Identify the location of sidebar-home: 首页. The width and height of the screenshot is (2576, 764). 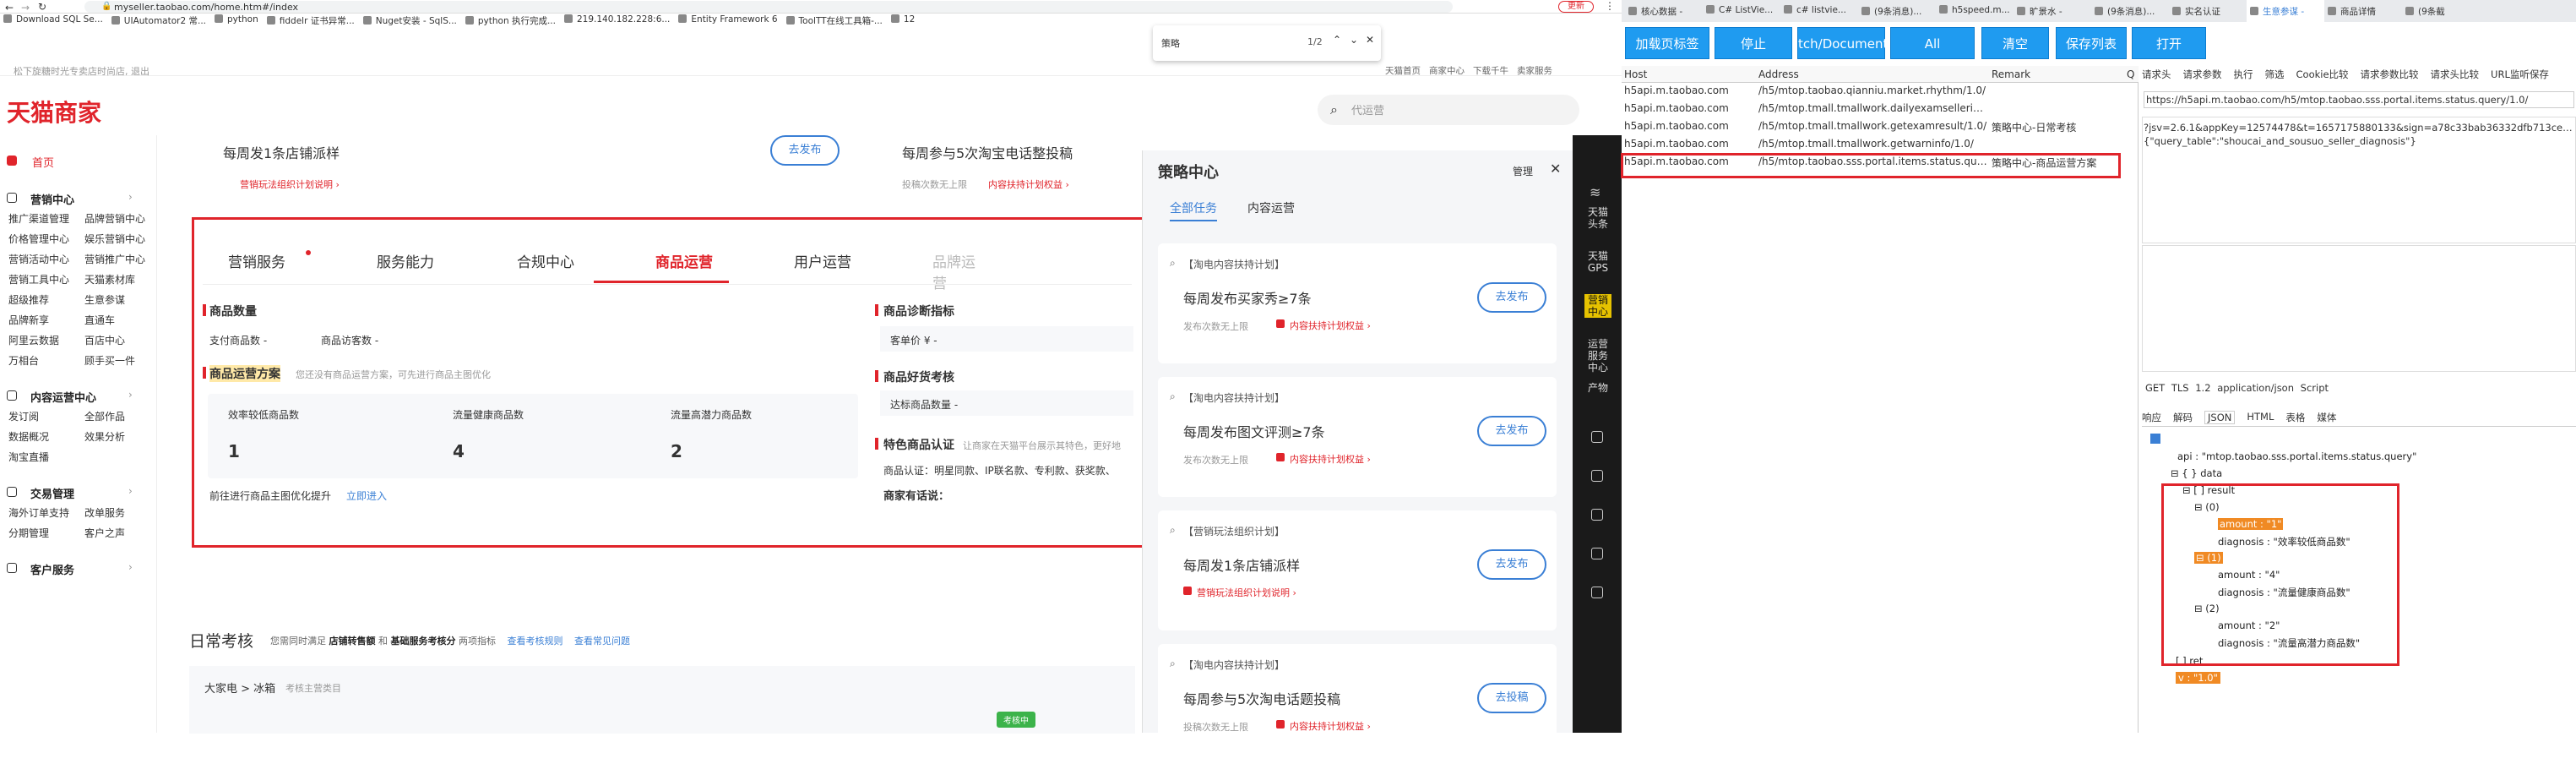
(43, 162).